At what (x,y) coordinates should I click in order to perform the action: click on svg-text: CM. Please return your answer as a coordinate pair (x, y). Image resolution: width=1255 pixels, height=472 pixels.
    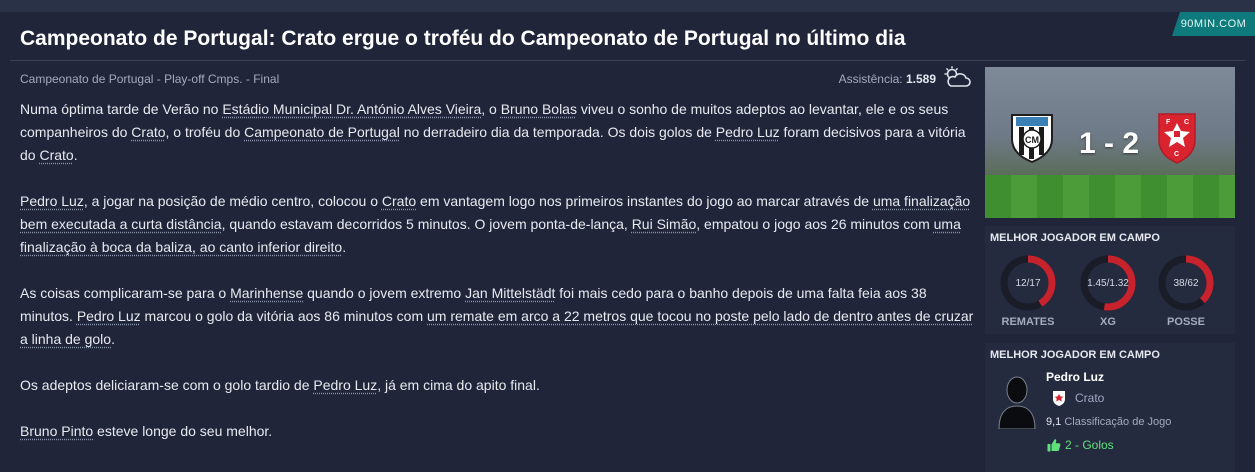
    Looking at the image, I should click on (1032, 140).